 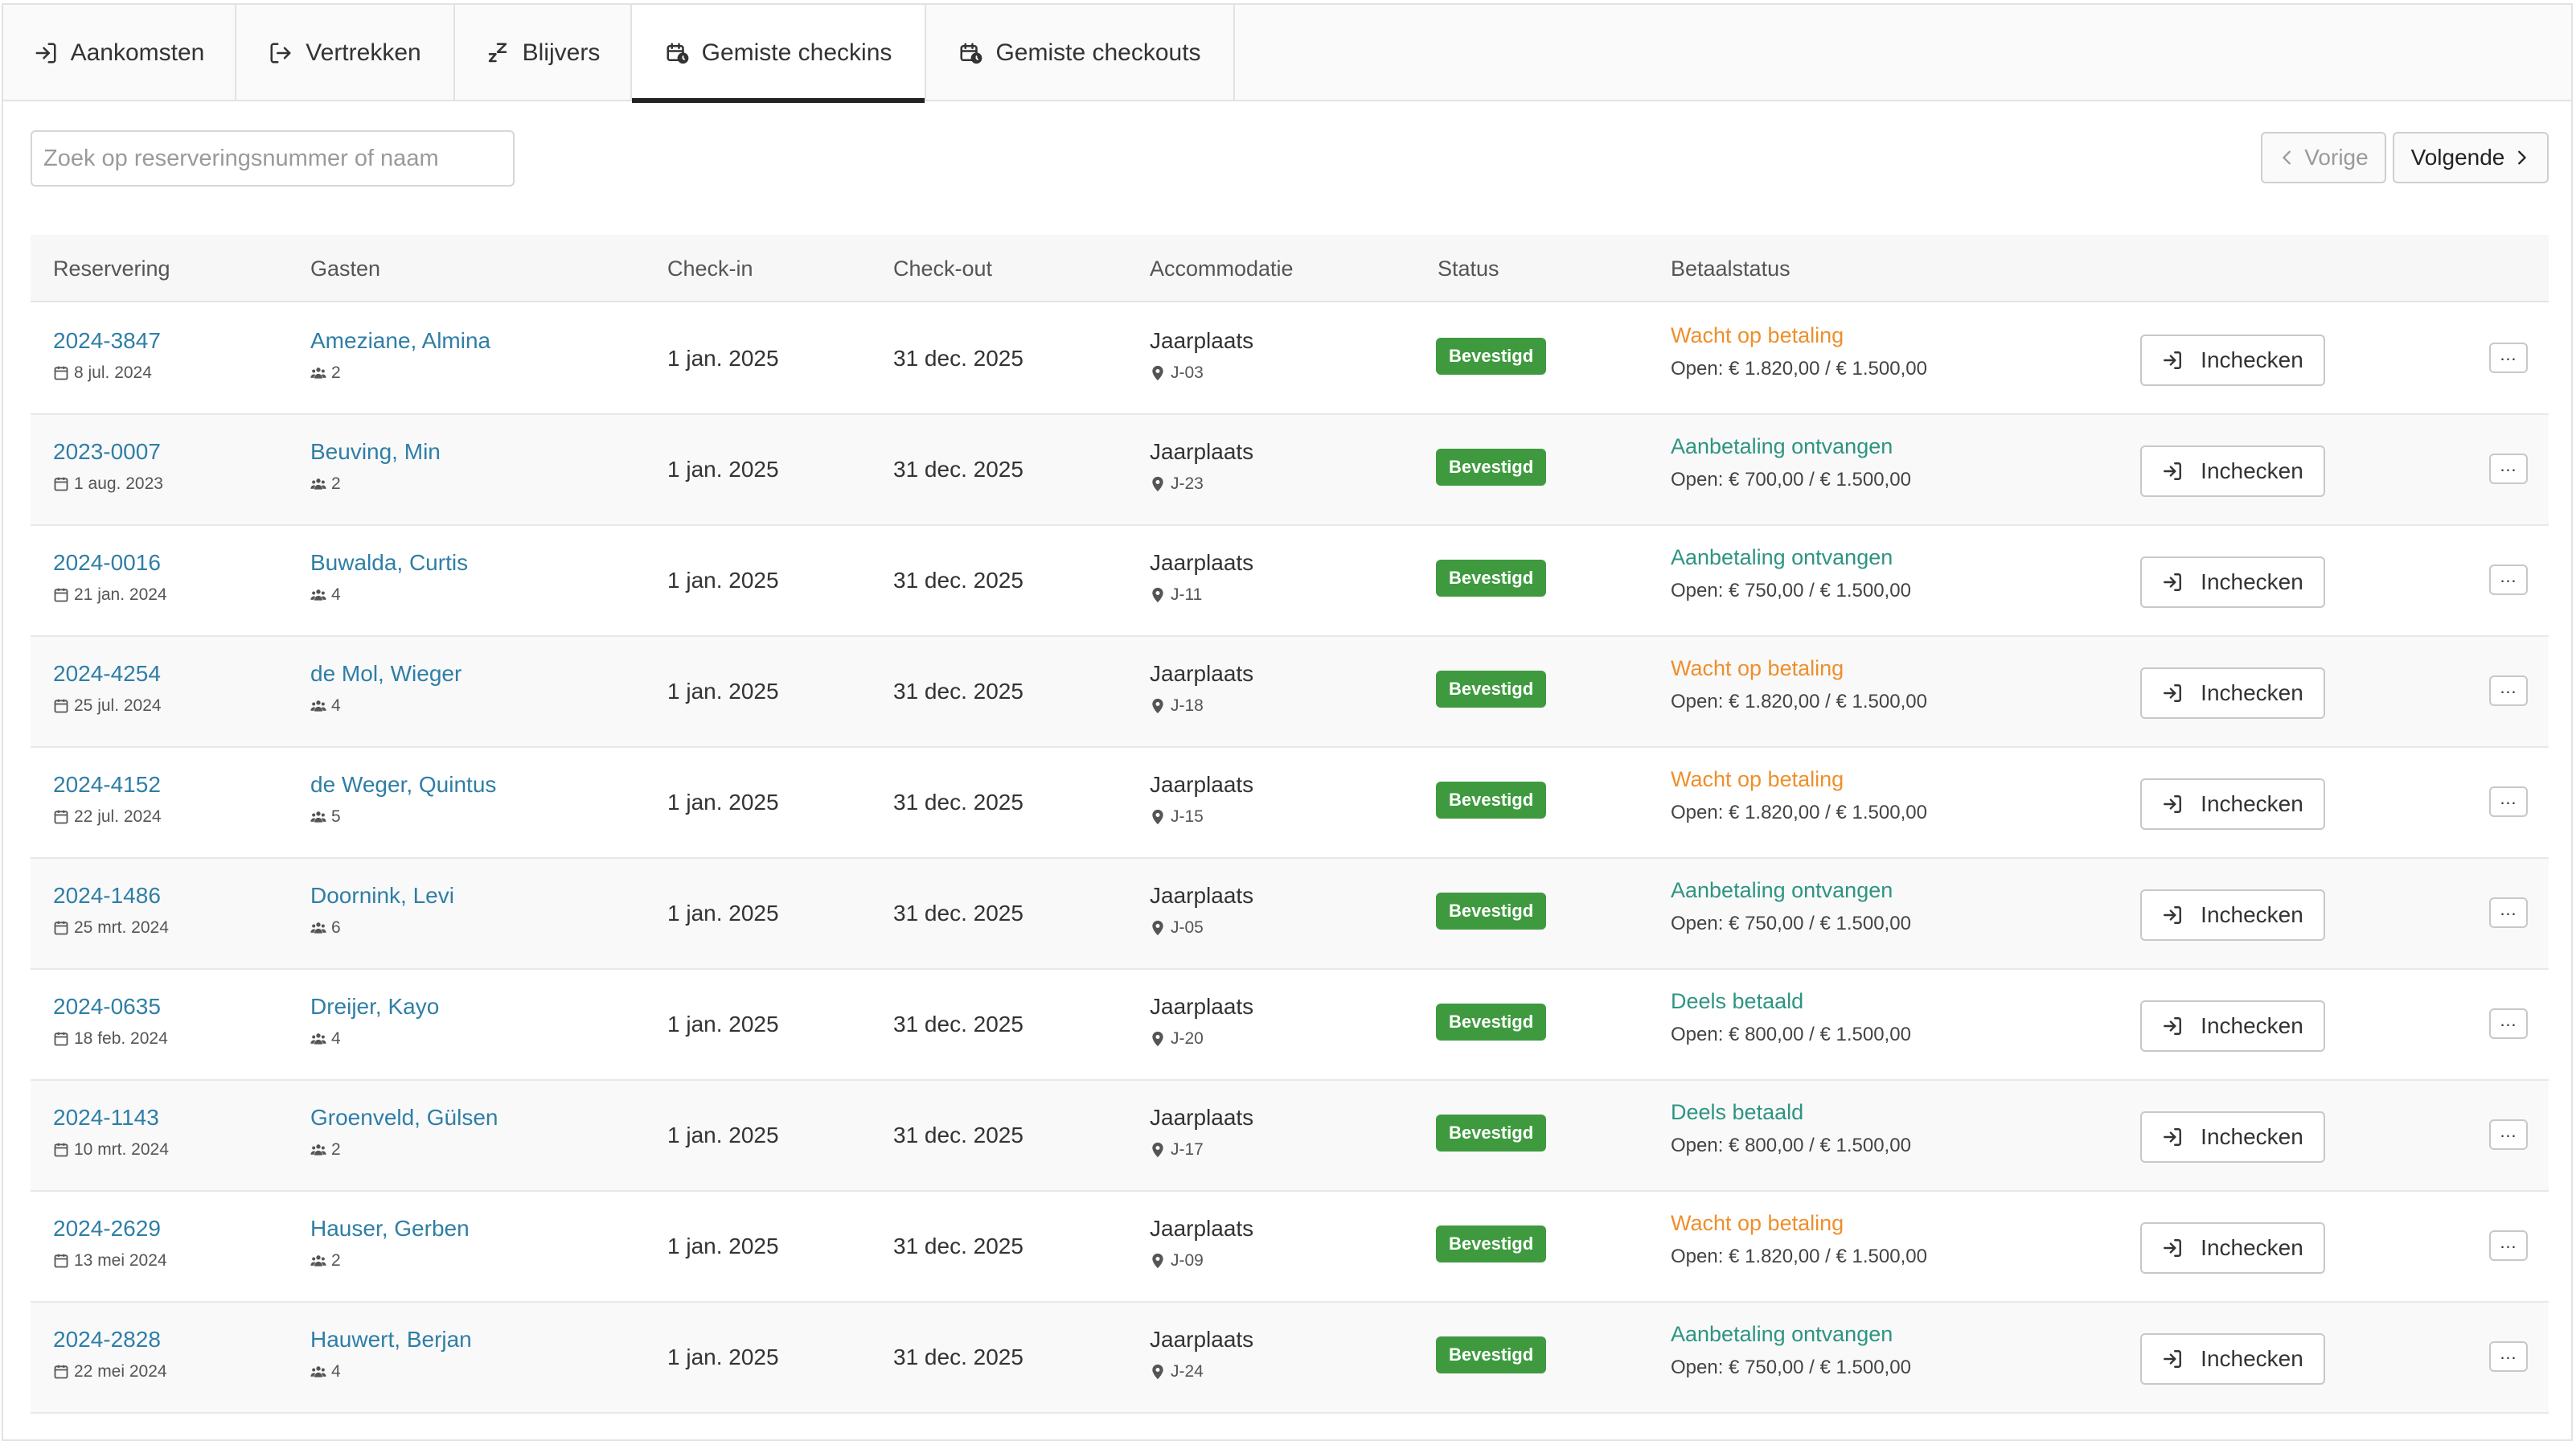 I want to click on reservation-link: 2024-1143, so click(x=111, y=1118).